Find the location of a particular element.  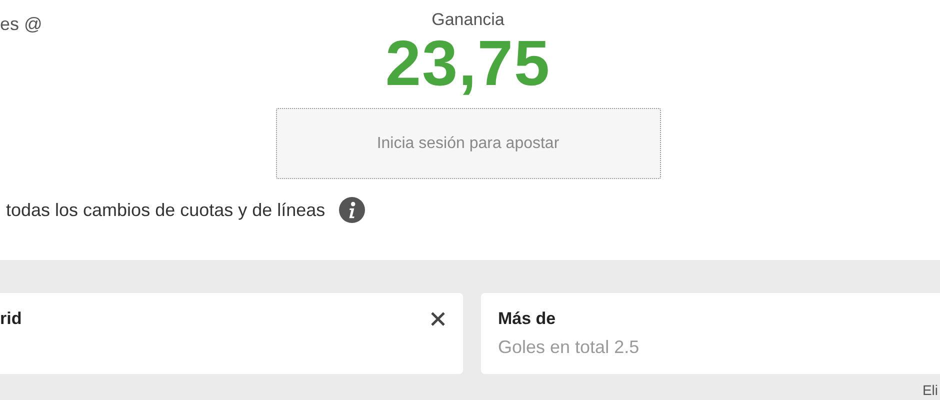

close-icon is located at coordinates (438, 319).